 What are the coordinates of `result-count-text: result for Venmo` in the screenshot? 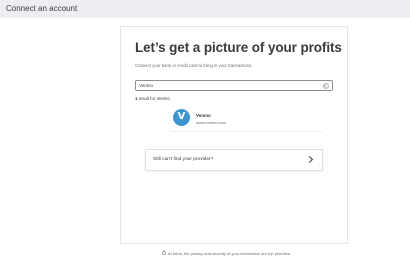 It's located at (153, 98).